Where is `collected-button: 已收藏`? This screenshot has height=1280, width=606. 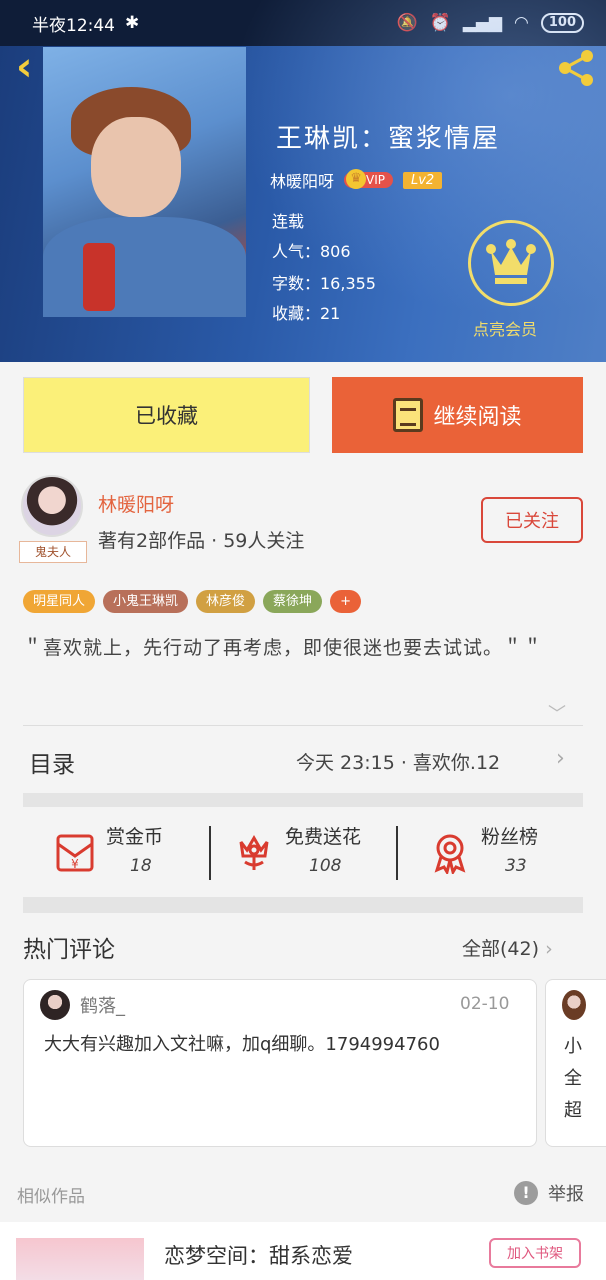
collected-button: 已收藏 is located at coordinates (166, 415).